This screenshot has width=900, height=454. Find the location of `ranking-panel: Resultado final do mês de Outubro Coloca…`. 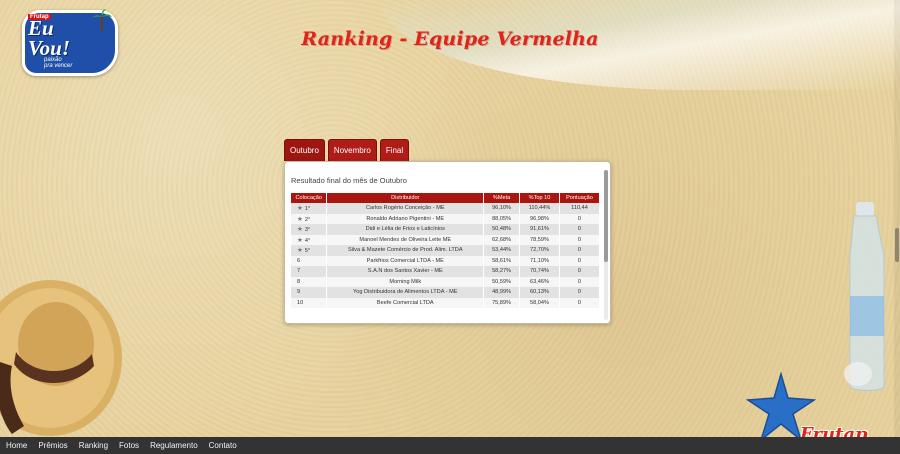

ranking-panel: Resultado final do mês de Outubro Coloca… is located at coordinates (447, 242).